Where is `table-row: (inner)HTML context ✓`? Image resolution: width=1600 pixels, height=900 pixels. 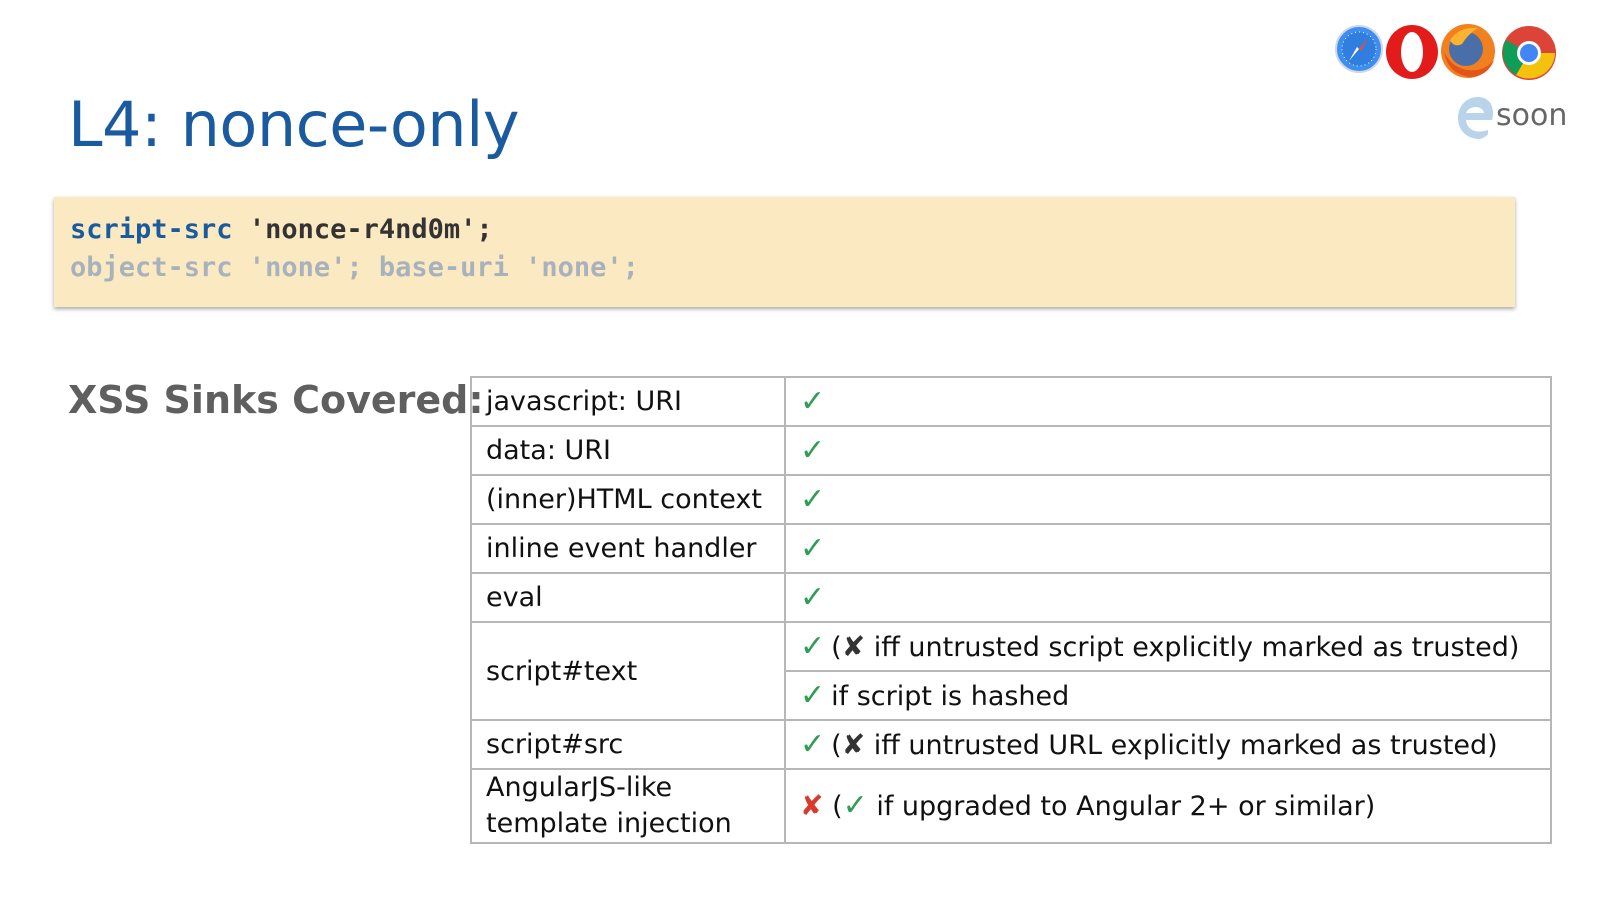 table-row: (inner)HTML context ✓ is located at coordinates (1011, 499).